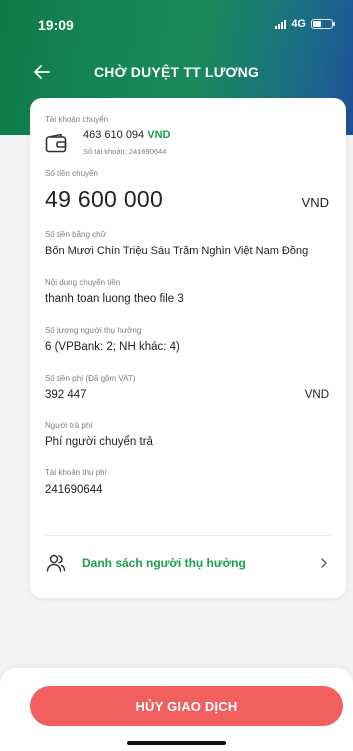  I want to click on status-bar: 19:09 4G, so click(176, 22).